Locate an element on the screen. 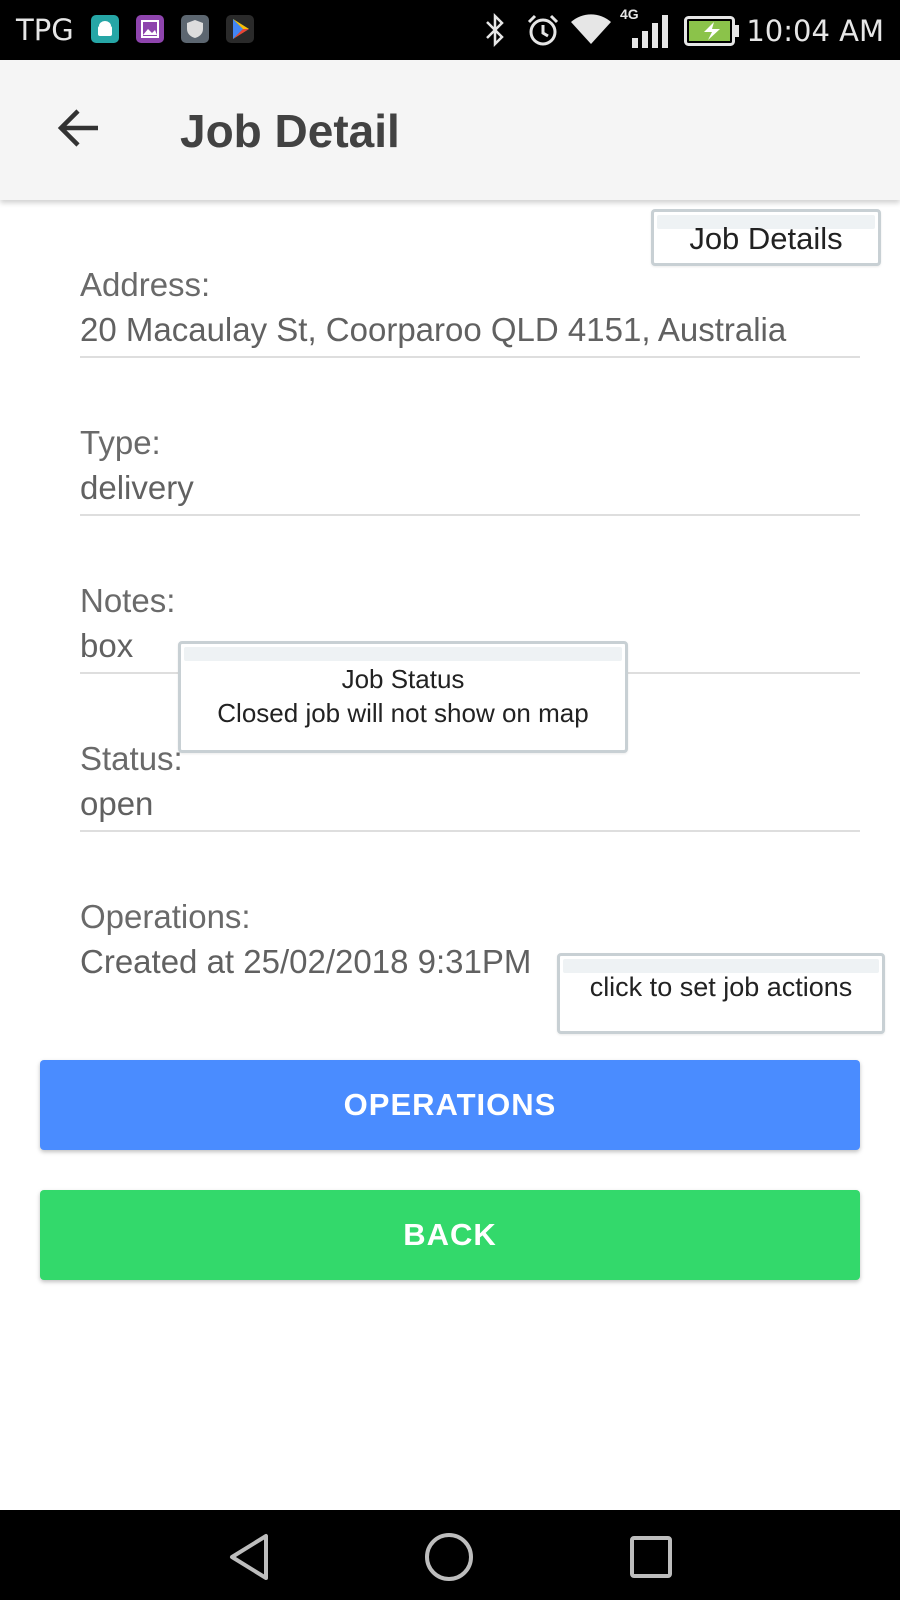 Image resolution: width=900 pixels, height=1600 pixels. nav-back-icon is located at coordinates (251, 1557).